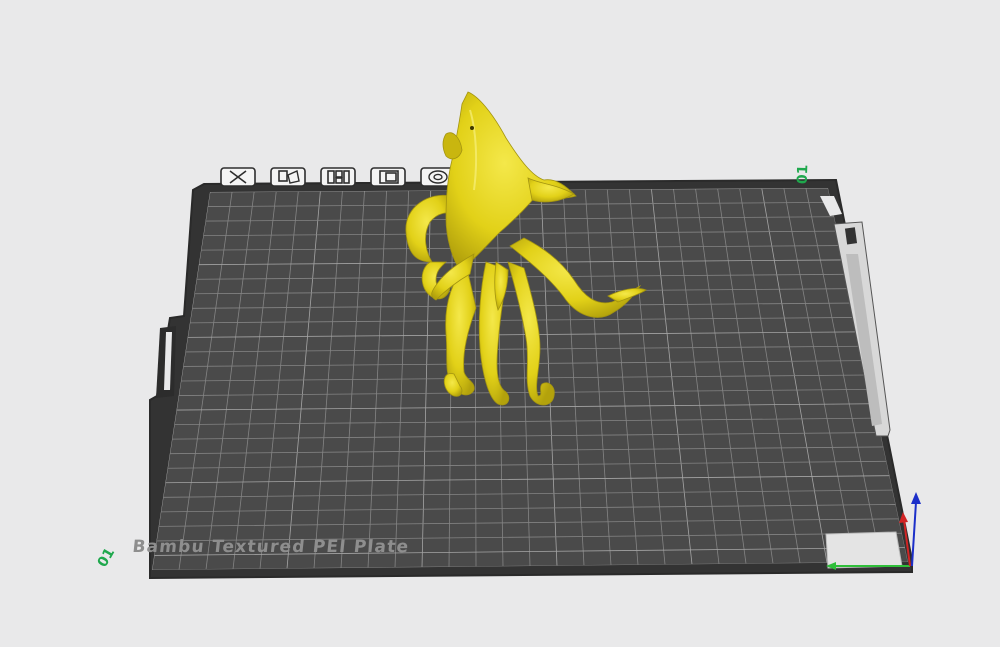 This screenshot has height=647, width=1000. Describe the element at coordinates (914, 534) in the screenshot. I see `z-axis-line` at that location.